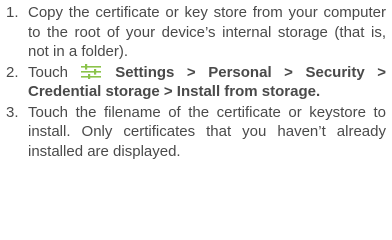  I want to click on step-number: 1., so click(12, 12).